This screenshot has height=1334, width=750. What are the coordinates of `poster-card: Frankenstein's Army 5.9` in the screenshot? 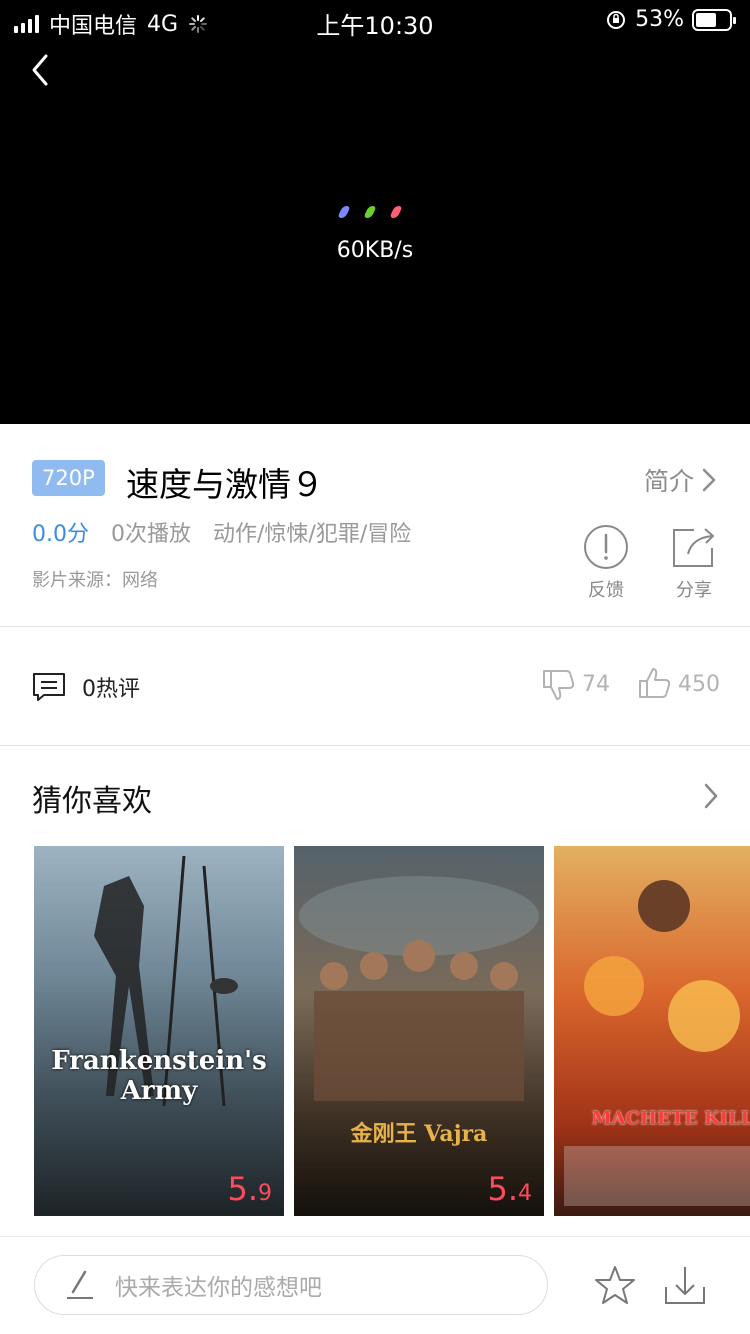 It's located at (159, 1031).